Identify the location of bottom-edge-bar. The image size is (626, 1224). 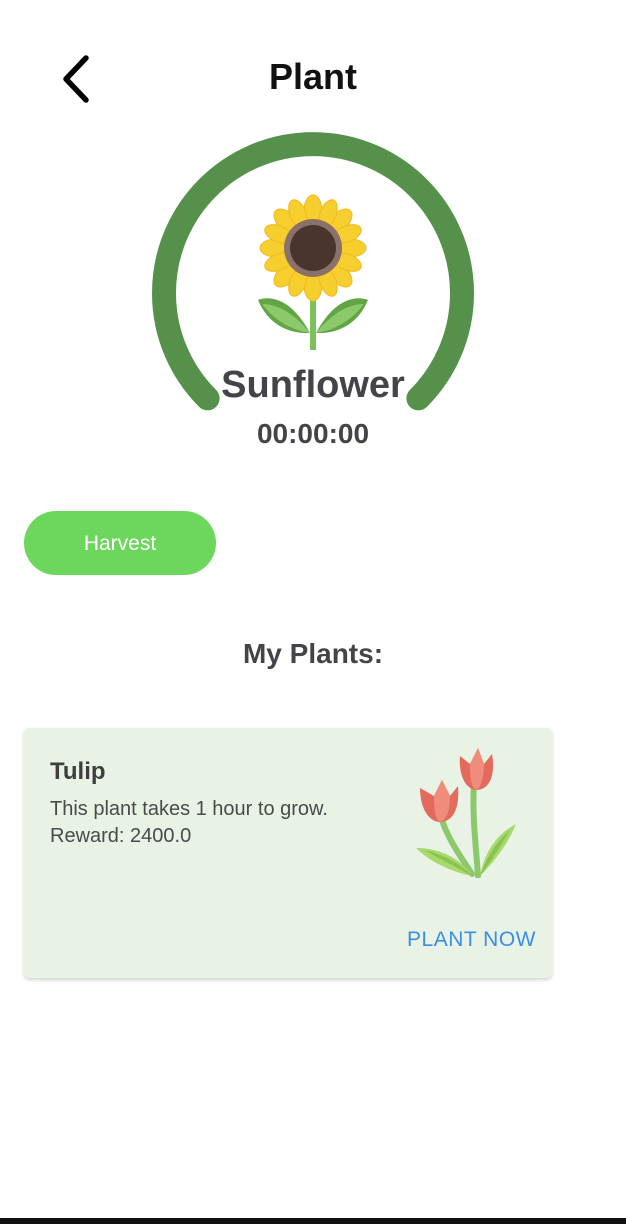
(313, 1221).